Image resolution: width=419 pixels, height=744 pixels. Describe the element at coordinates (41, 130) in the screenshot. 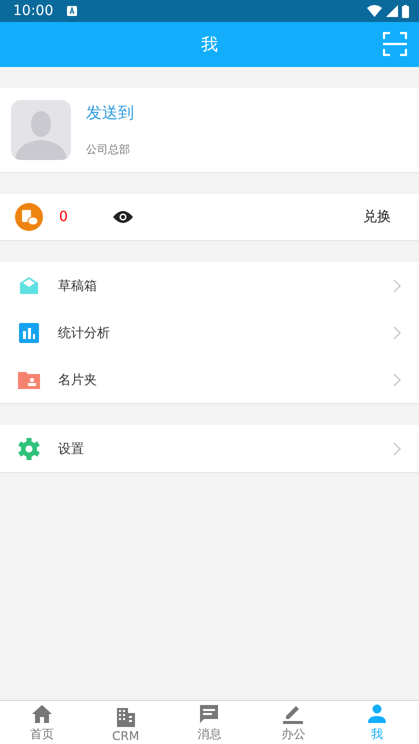

I see `avatar` at that location.